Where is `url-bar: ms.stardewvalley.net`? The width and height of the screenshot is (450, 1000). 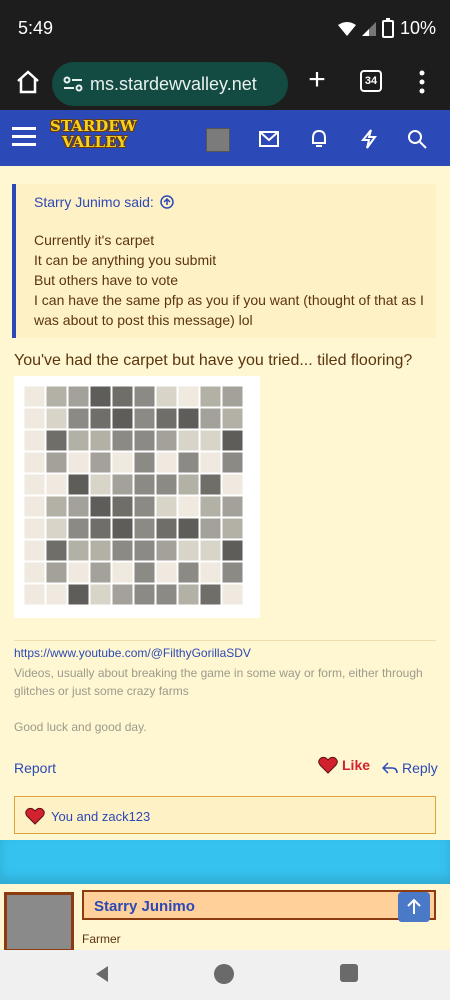 url-bar: ms.stardewvalley.net is located at coordinates (170, 84).